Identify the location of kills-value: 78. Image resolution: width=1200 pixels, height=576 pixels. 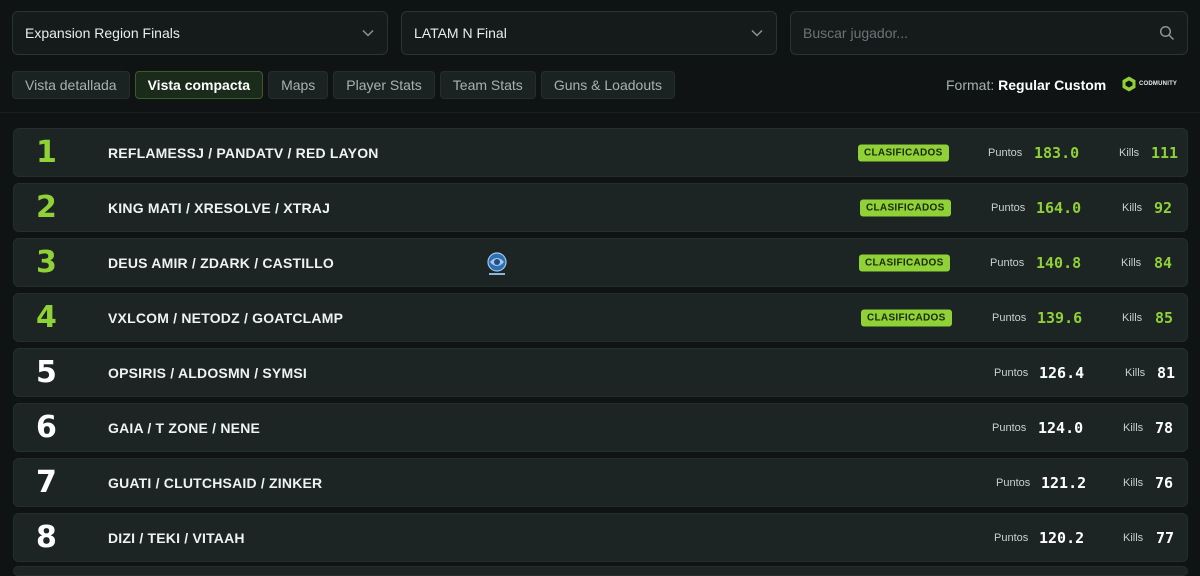
(1164, 427).